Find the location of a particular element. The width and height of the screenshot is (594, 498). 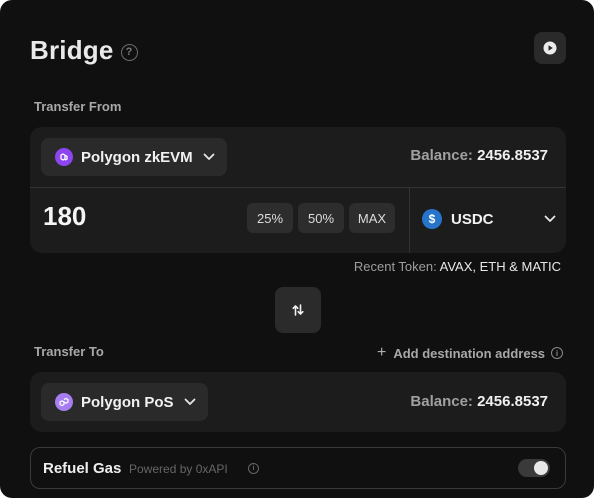

add-destination-button: + Add destination address i is located at coordinates (470, 353).